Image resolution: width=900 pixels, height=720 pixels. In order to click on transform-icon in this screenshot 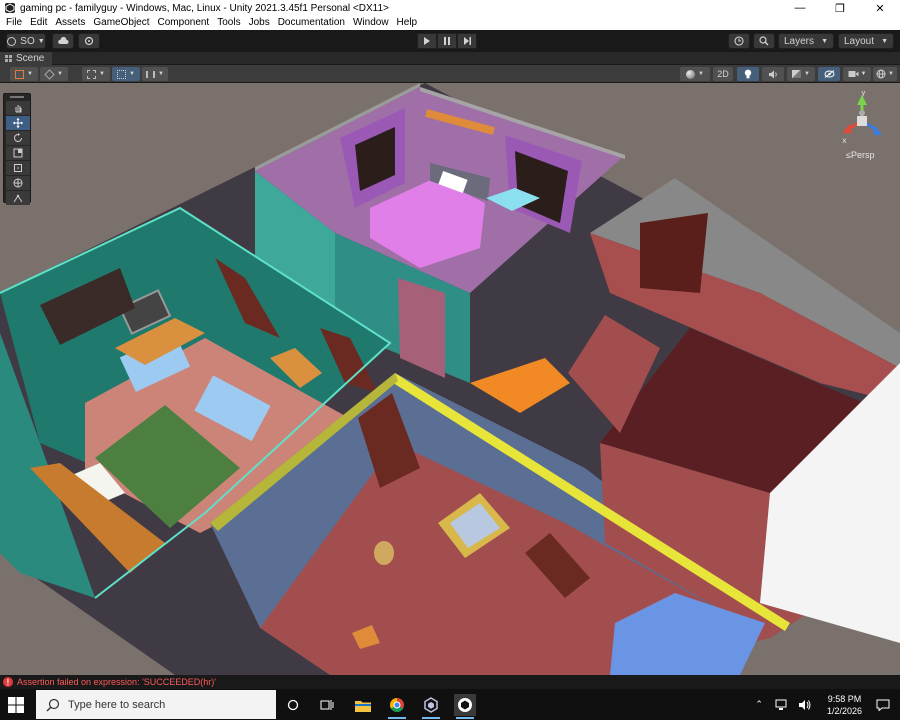, I will do `click(18, 183)`.